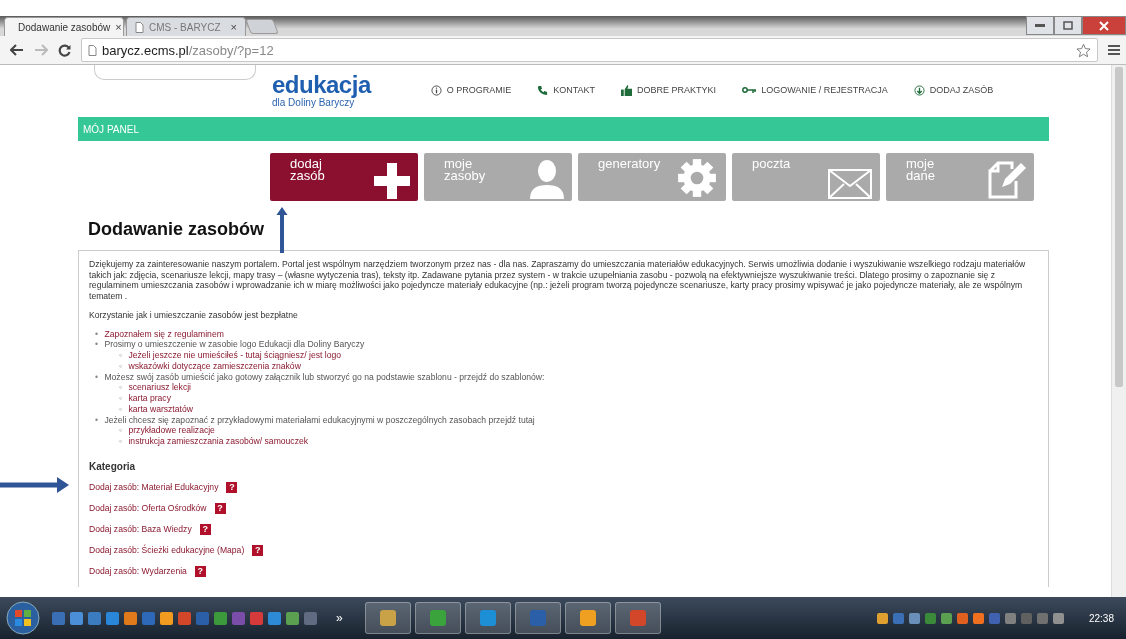 The width and height of the screenshot is (1126, 639). Describe the element at coordinates (64, 50) in the screenshot. I see `reload-icon` at that location.